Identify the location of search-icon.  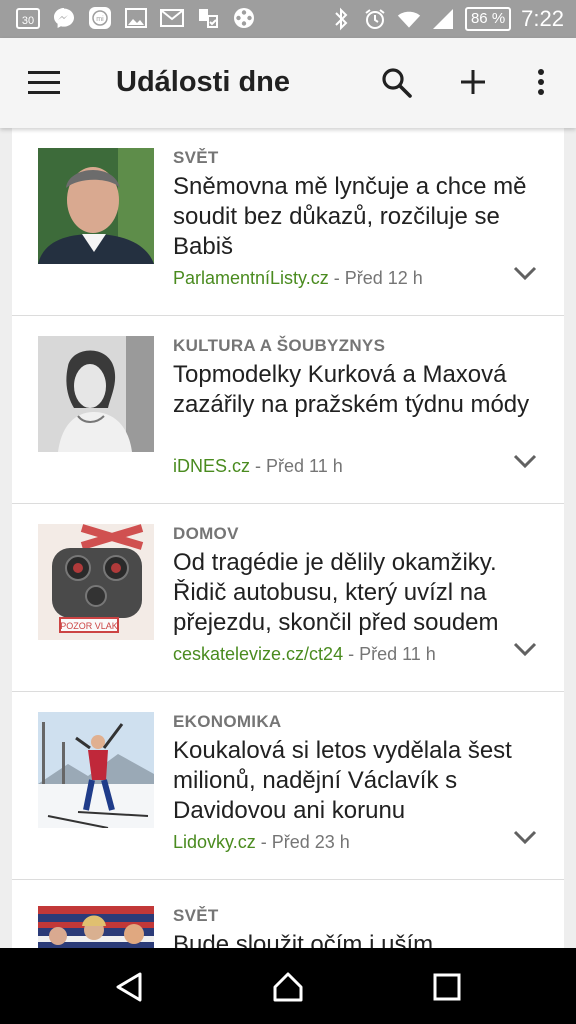
(396, 82).